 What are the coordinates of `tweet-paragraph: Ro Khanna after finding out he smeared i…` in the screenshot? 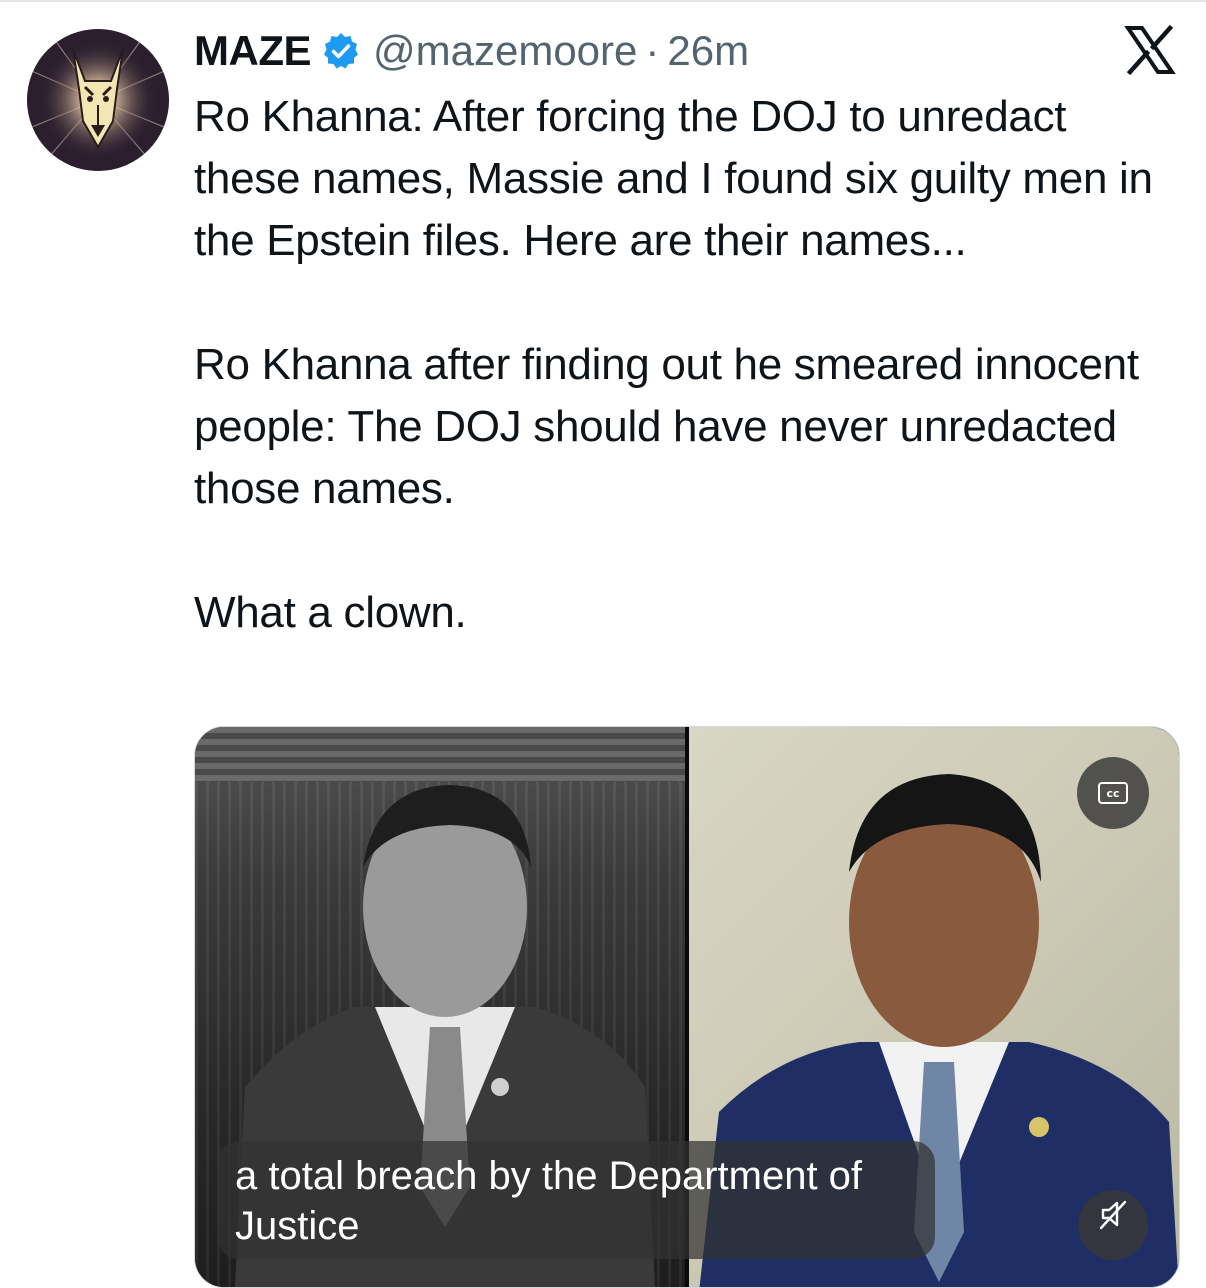 It's located at (666, 426).